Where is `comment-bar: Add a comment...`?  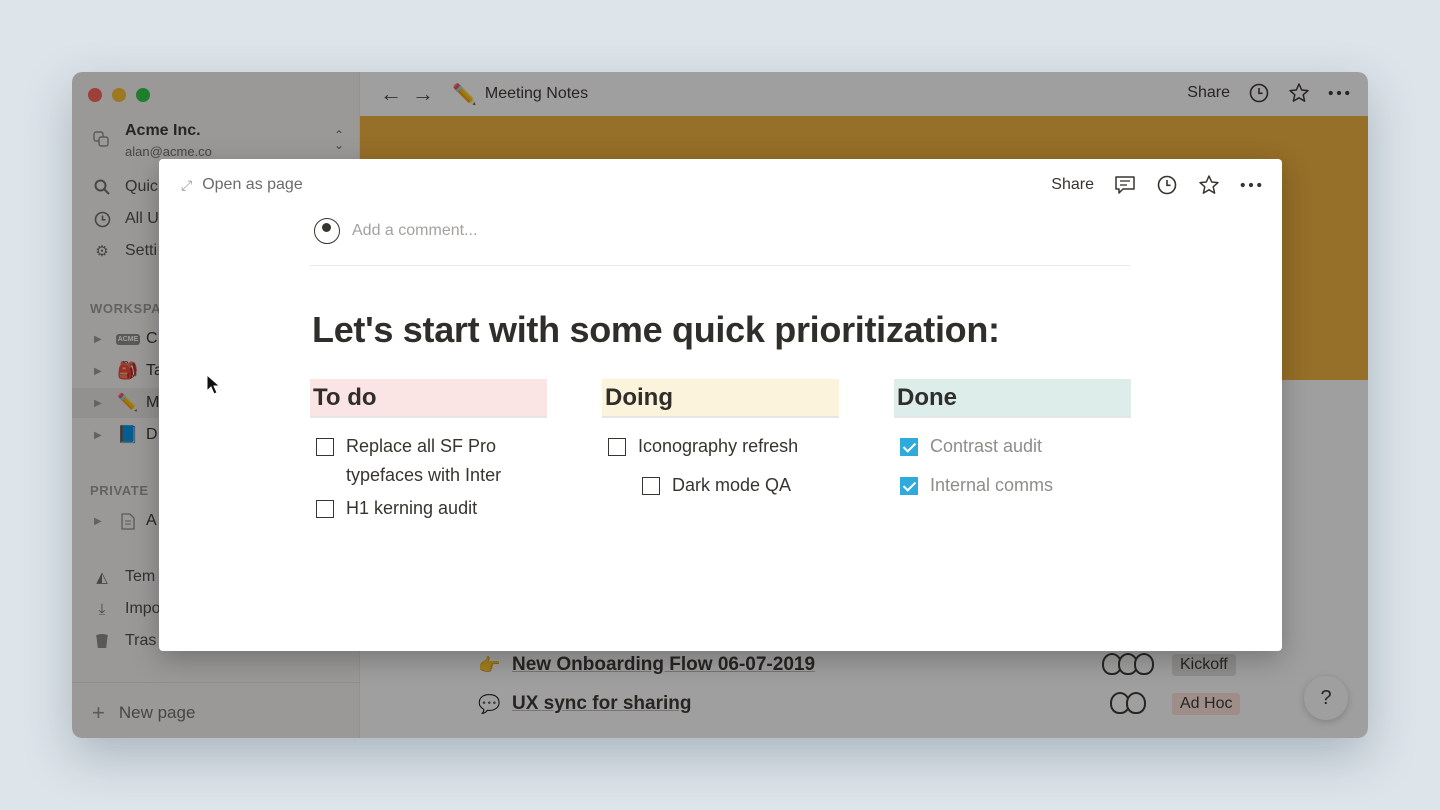 comment-bar: Add a comment... is located at coordinates (720, 242).